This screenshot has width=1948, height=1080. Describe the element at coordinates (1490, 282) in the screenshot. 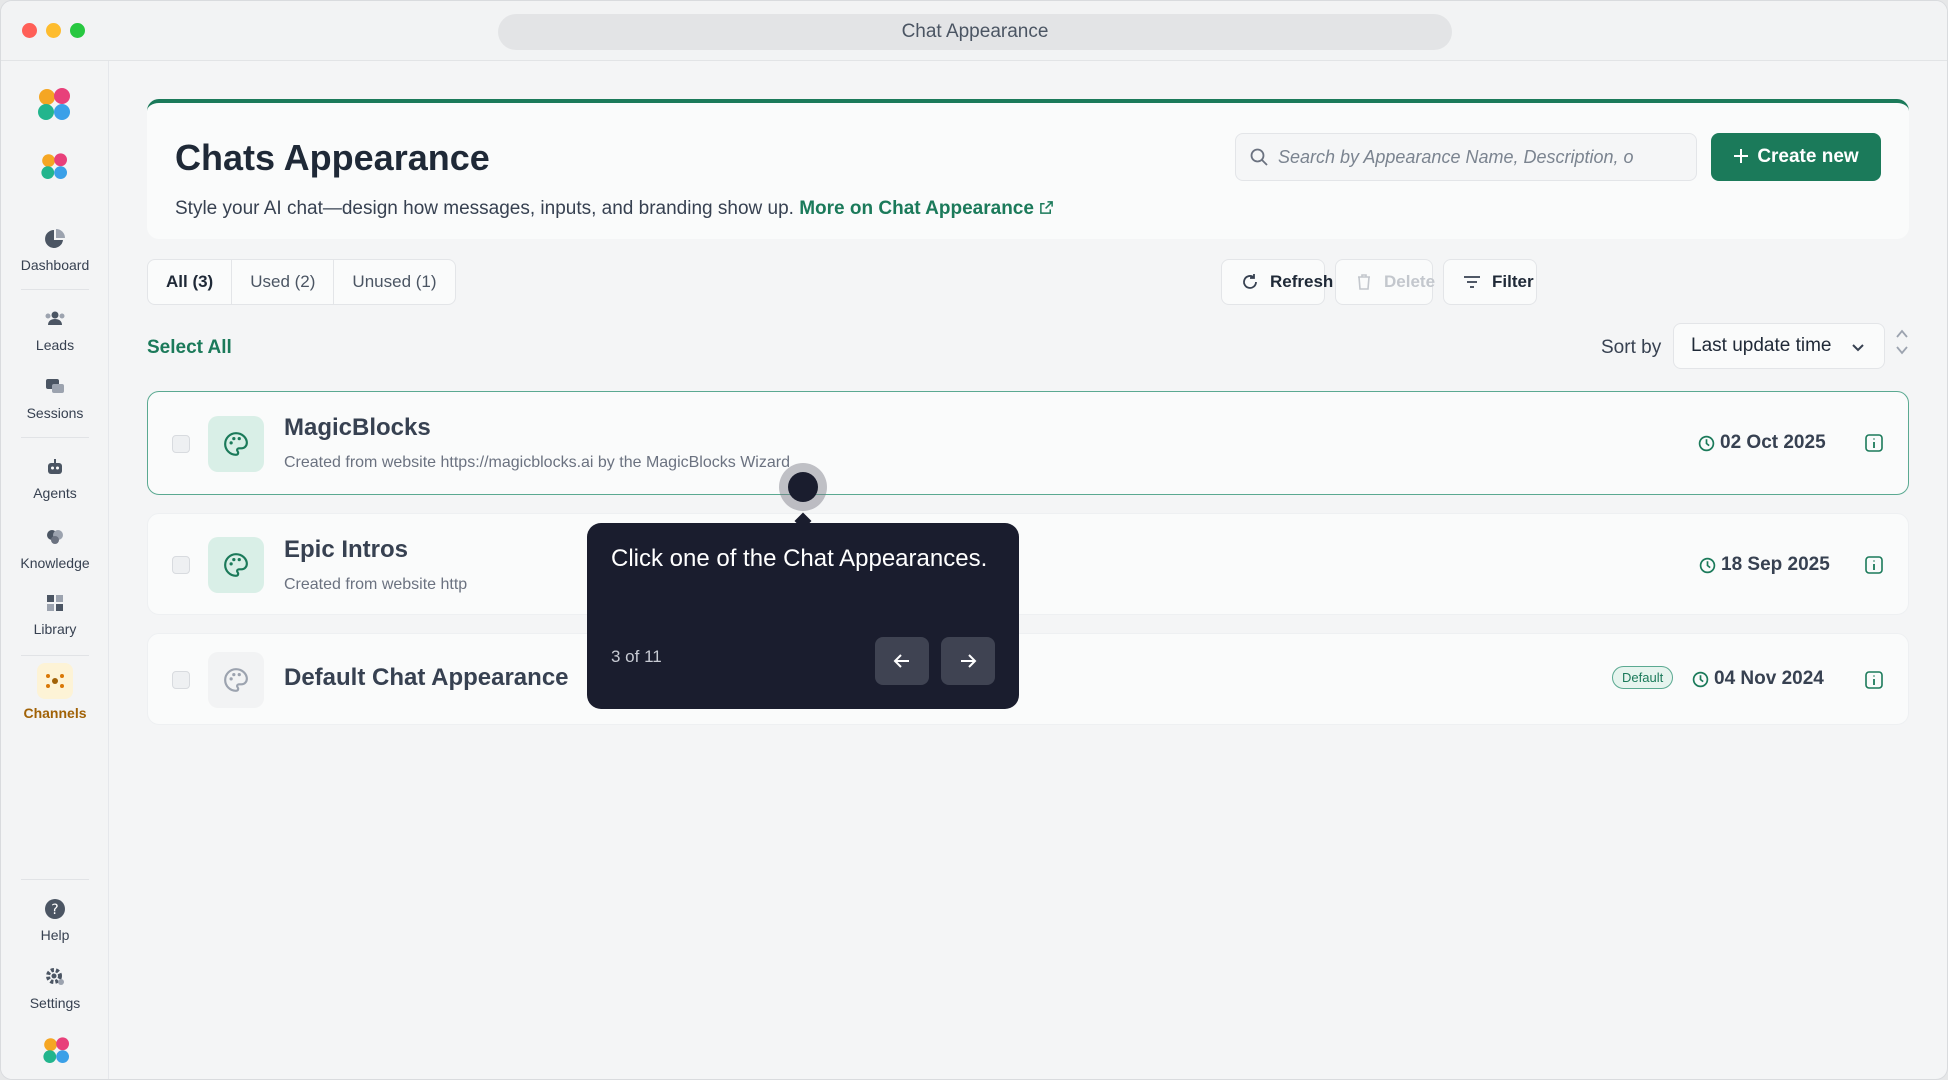

I see `filter-button: Filter` at that location.